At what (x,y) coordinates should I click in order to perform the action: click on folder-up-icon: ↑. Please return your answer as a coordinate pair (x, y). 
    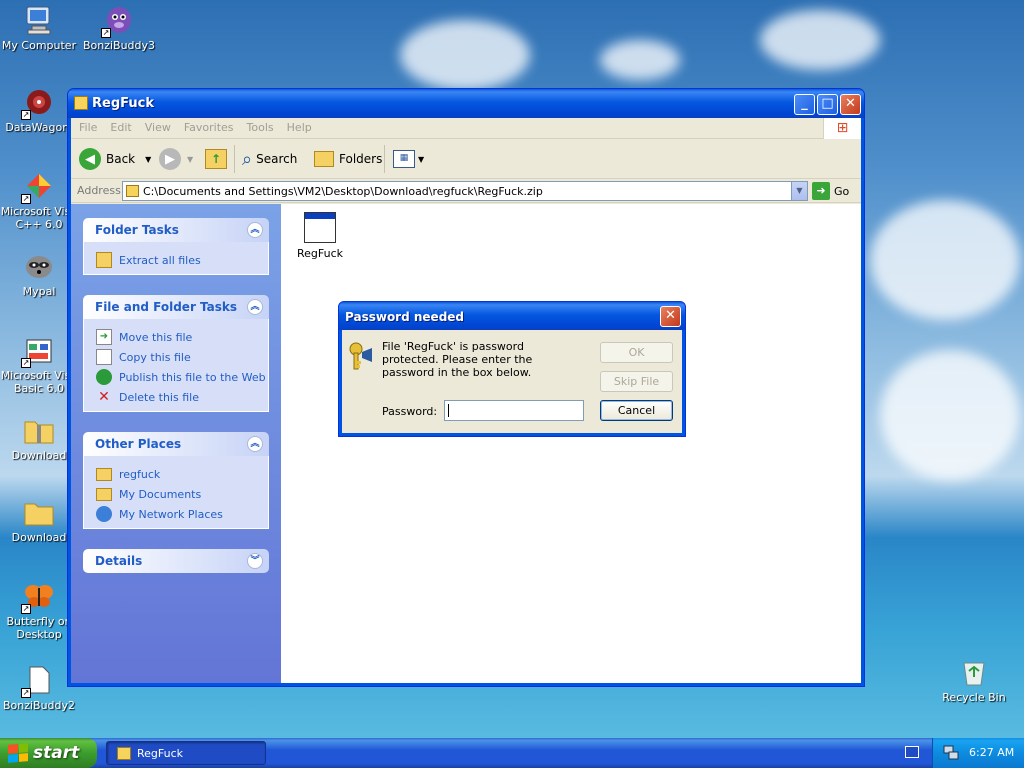
    Looking at the image, I should click on (216, 159).